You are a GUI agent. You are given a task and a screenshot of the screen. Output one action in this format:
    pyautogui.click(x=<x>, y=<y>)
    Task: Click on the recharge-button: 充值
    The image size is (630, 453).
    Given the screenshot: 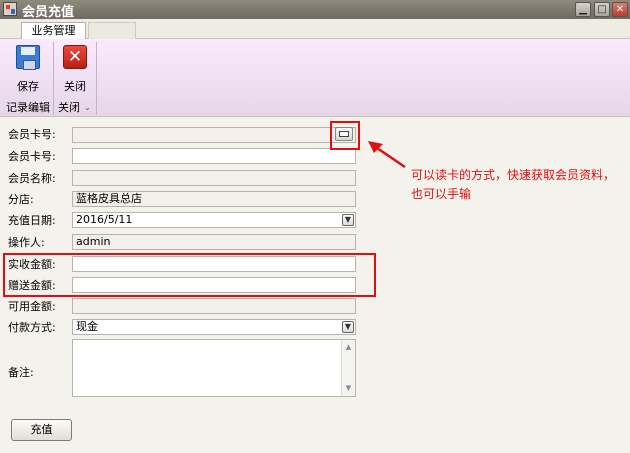 What is the action you would take?
    pyautogui.click(x=41, y=430)
    